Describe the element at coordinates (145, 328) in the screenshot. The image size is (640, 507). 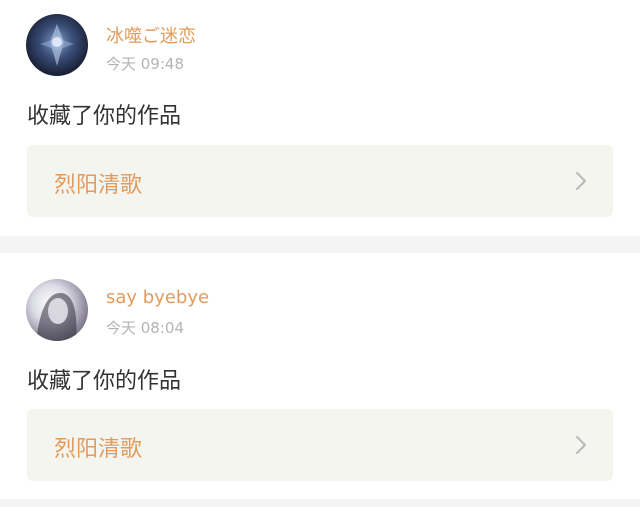
I see `timestamp: 今天 08:04` at that location.